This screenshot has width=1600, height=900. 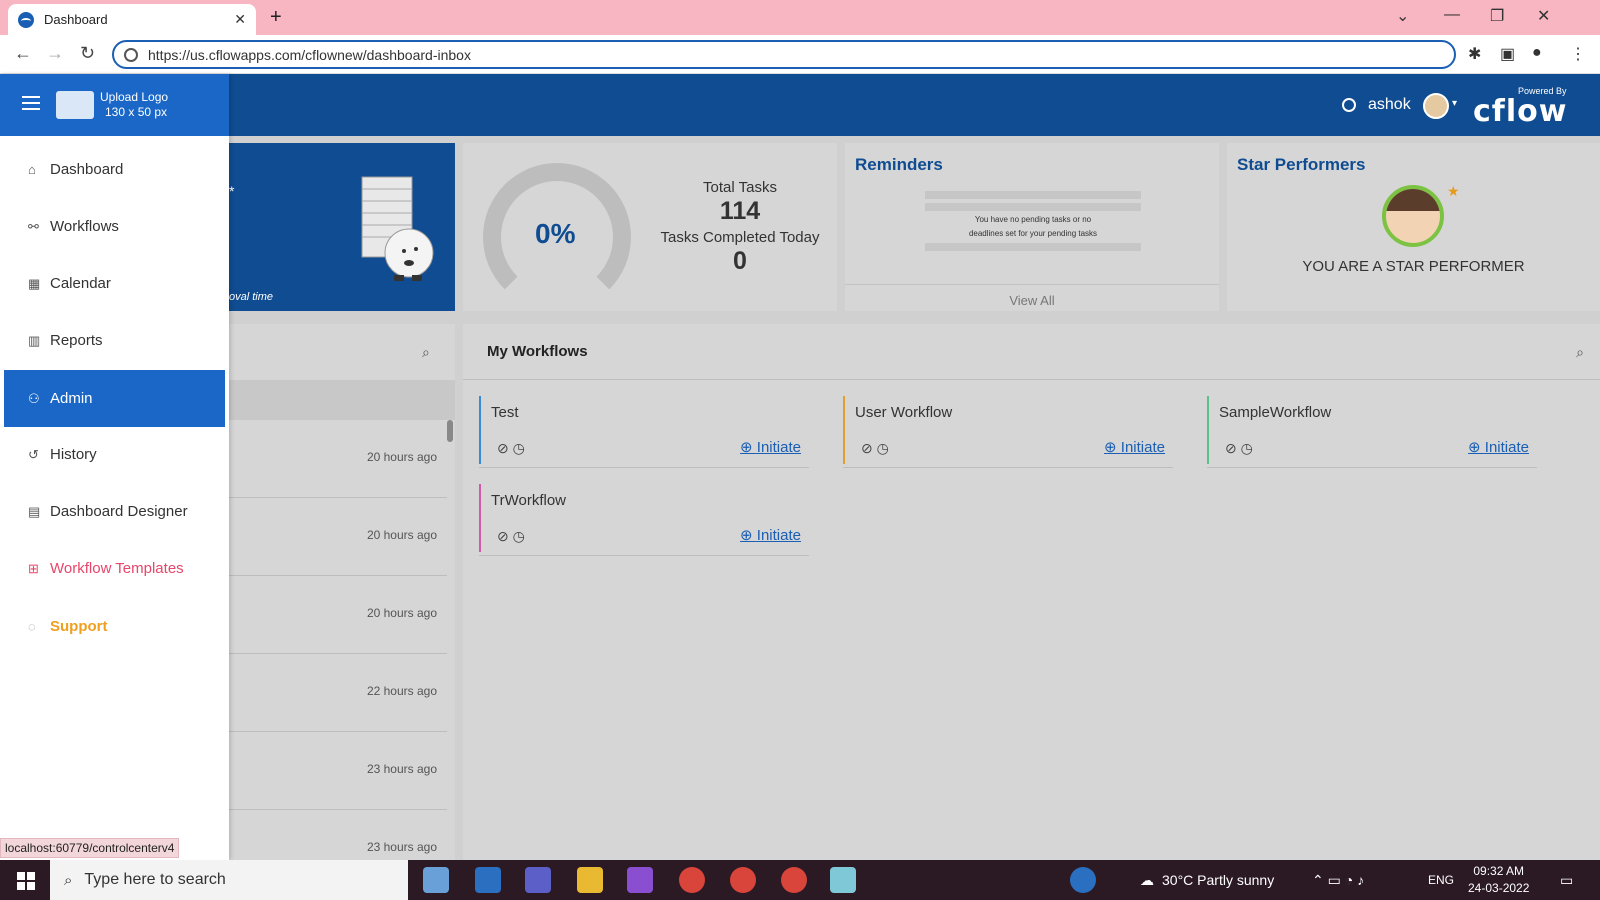 What do you see at coordinates (114, 283) in the screenshot?
I see `sidebar-item-calendar: ▦ Calendar` at bounding box center [114, 283].